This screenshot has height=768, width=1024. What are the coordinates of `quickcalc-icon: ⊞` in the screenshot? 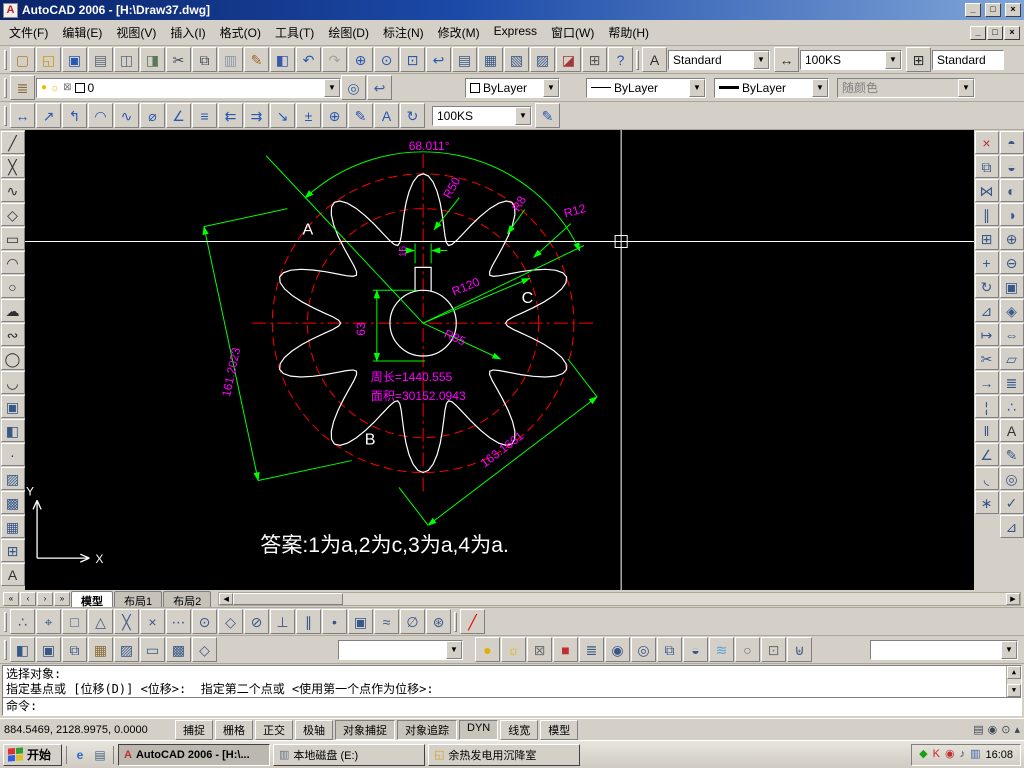 It's located at (594, 59).